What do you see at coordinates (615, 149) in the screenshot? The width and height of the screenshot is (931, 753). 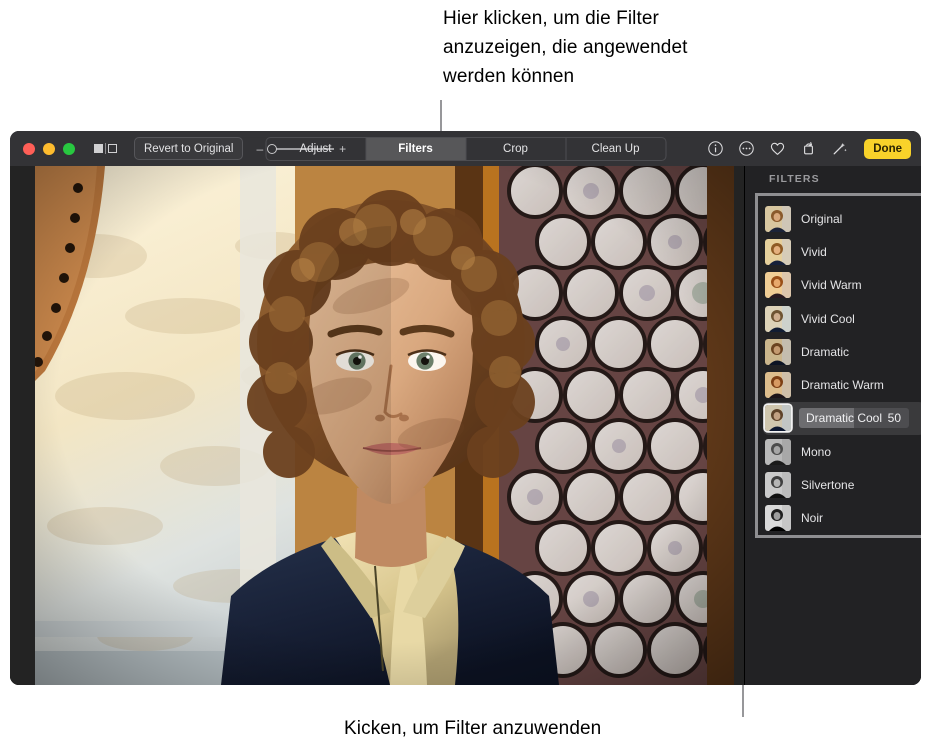 I see `tab-clean-up: Clean Up` at bounding box center [615, 149].